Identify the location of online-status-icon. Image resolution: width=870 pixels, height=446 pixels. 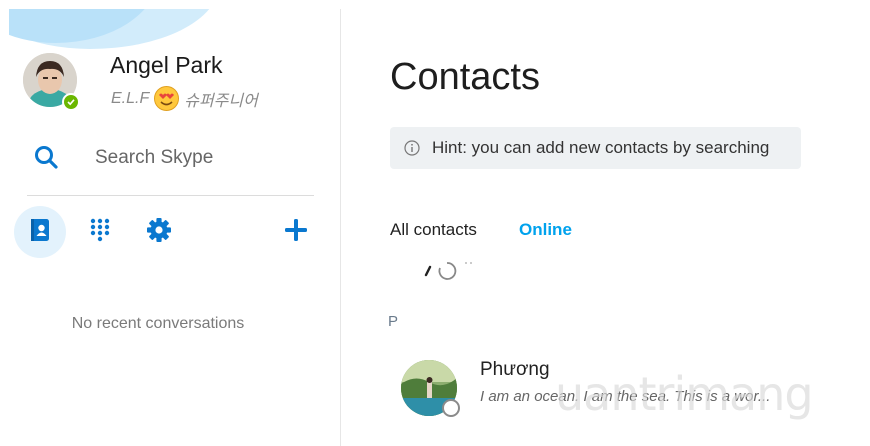
(71, 102).